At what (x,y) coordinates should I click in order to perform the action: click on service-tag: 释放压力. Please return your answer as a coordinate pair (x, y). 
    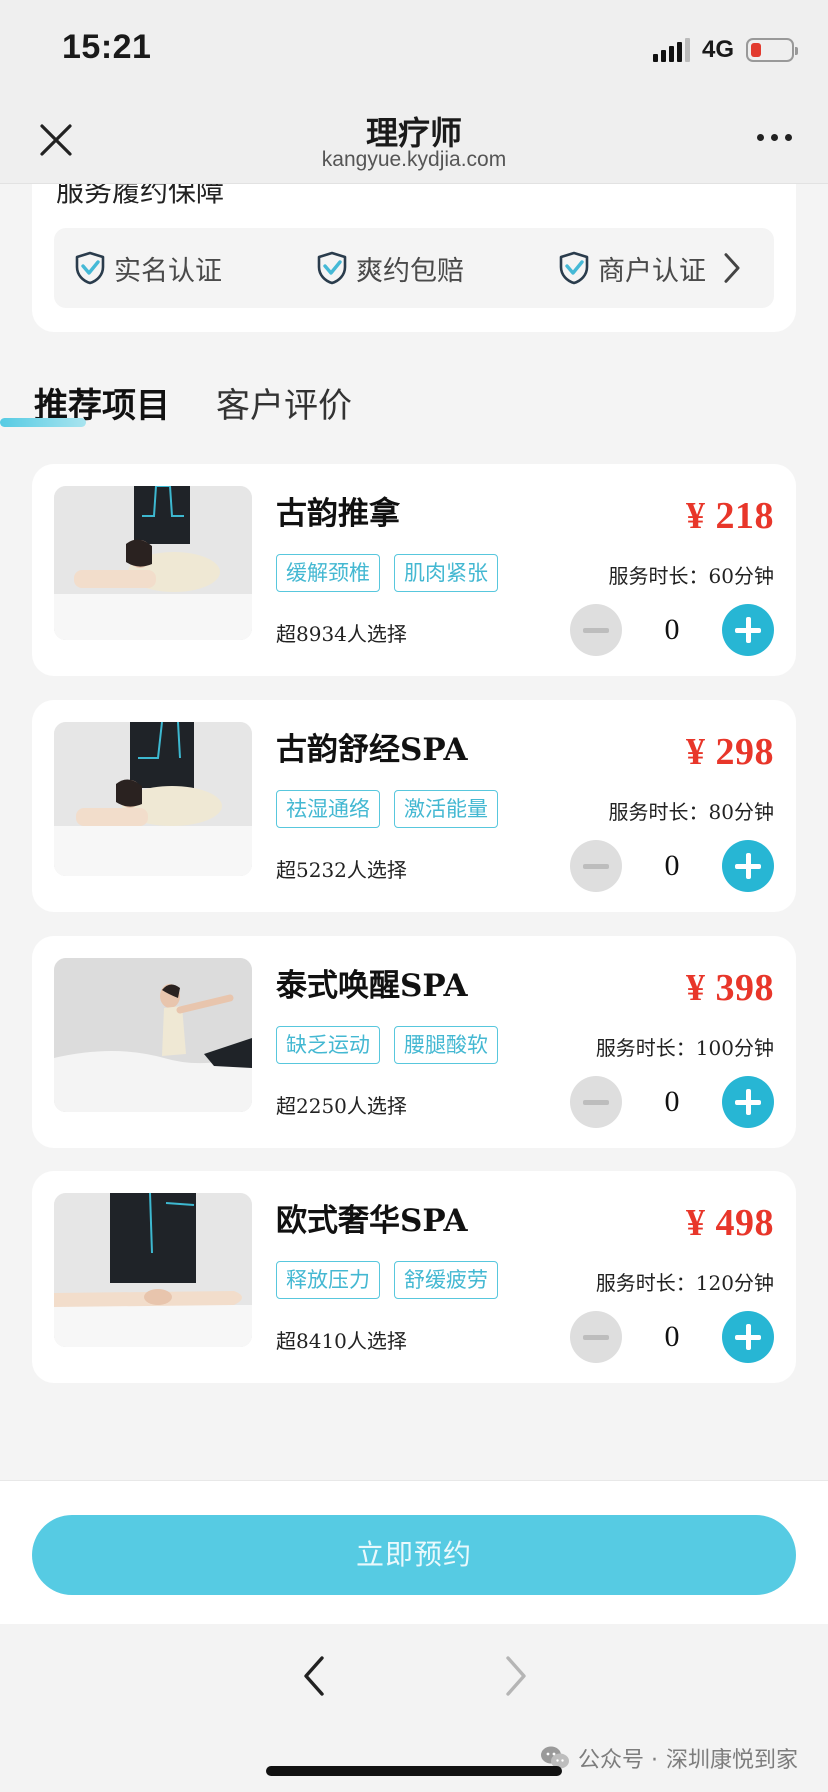
    Looking at the image, I should click on (328, 1280).